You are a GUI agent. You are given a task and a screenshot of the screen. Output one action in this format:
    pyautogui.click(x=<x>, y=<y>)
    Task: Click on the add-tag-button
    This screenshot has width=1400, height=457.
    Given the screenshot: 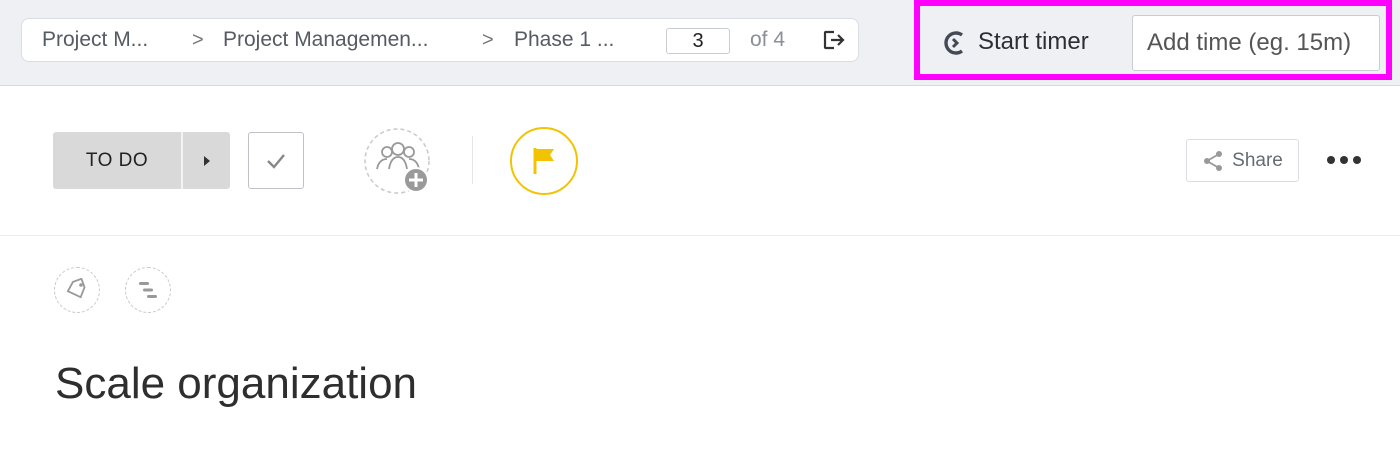 What is the action you would take?
    pyautogui.click(x=77, y=290)
    